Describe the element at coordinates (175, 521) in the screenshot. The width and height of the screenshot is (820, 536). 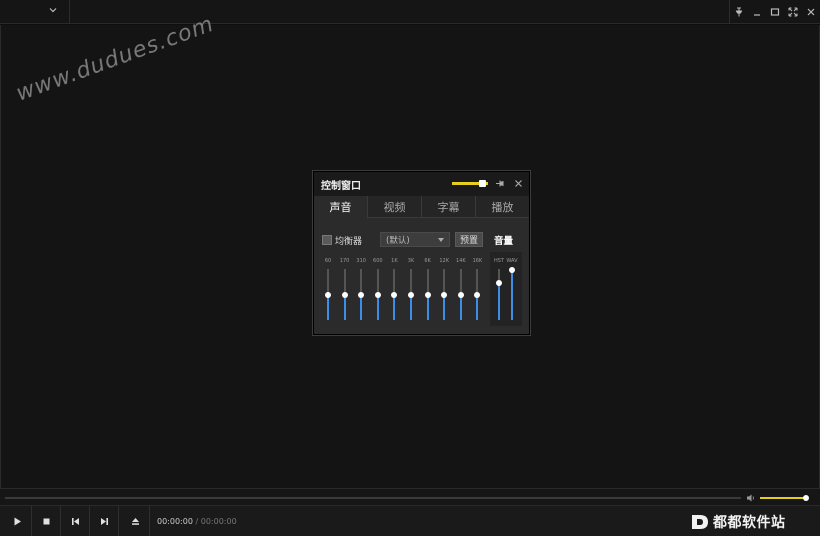
I see `current-time: 00:00:00` at that location.